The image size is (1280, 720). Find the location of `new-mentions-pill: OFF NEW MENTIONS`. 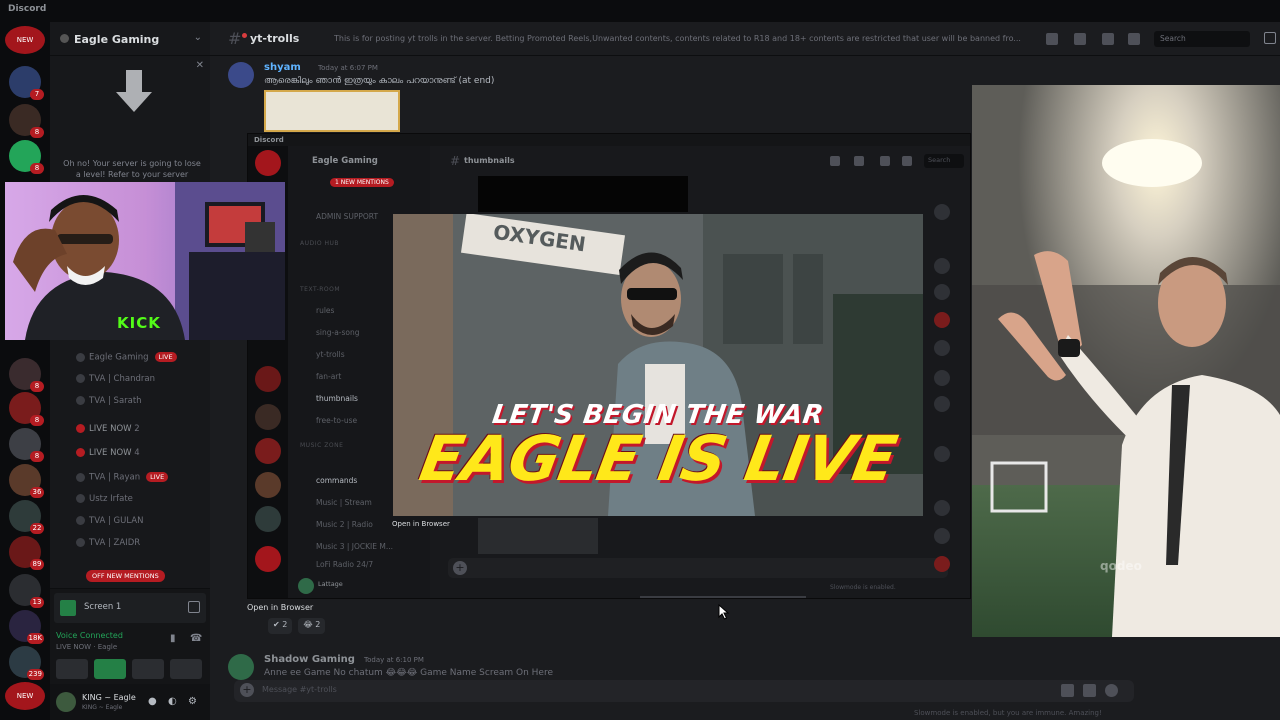

new-mentions-pill: OFF NEW MENTIONS is located at coordinates (125, 576).